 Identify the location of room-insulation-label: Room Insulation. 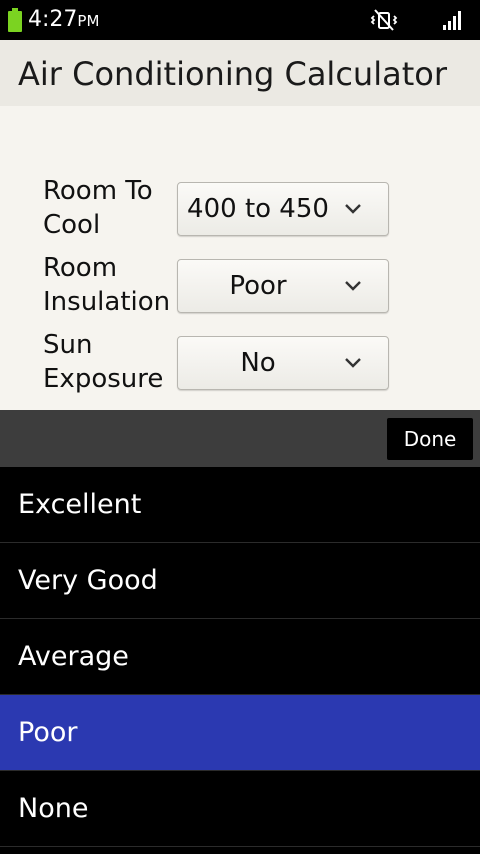
(106, 285).